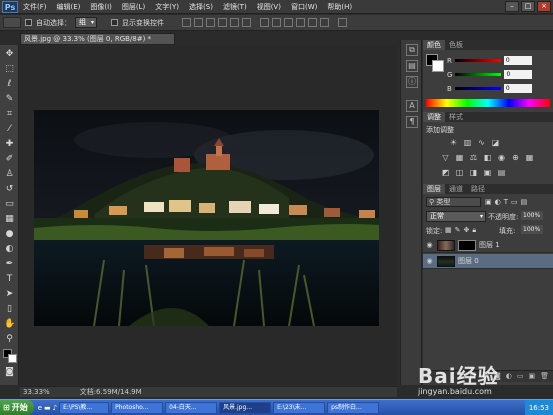 The height and width of the screenshot is (415, 553). Describe the element at coordinates (9, 144) in the screenshot. I see `healing-brush-tool-icon: ✚` at that location.